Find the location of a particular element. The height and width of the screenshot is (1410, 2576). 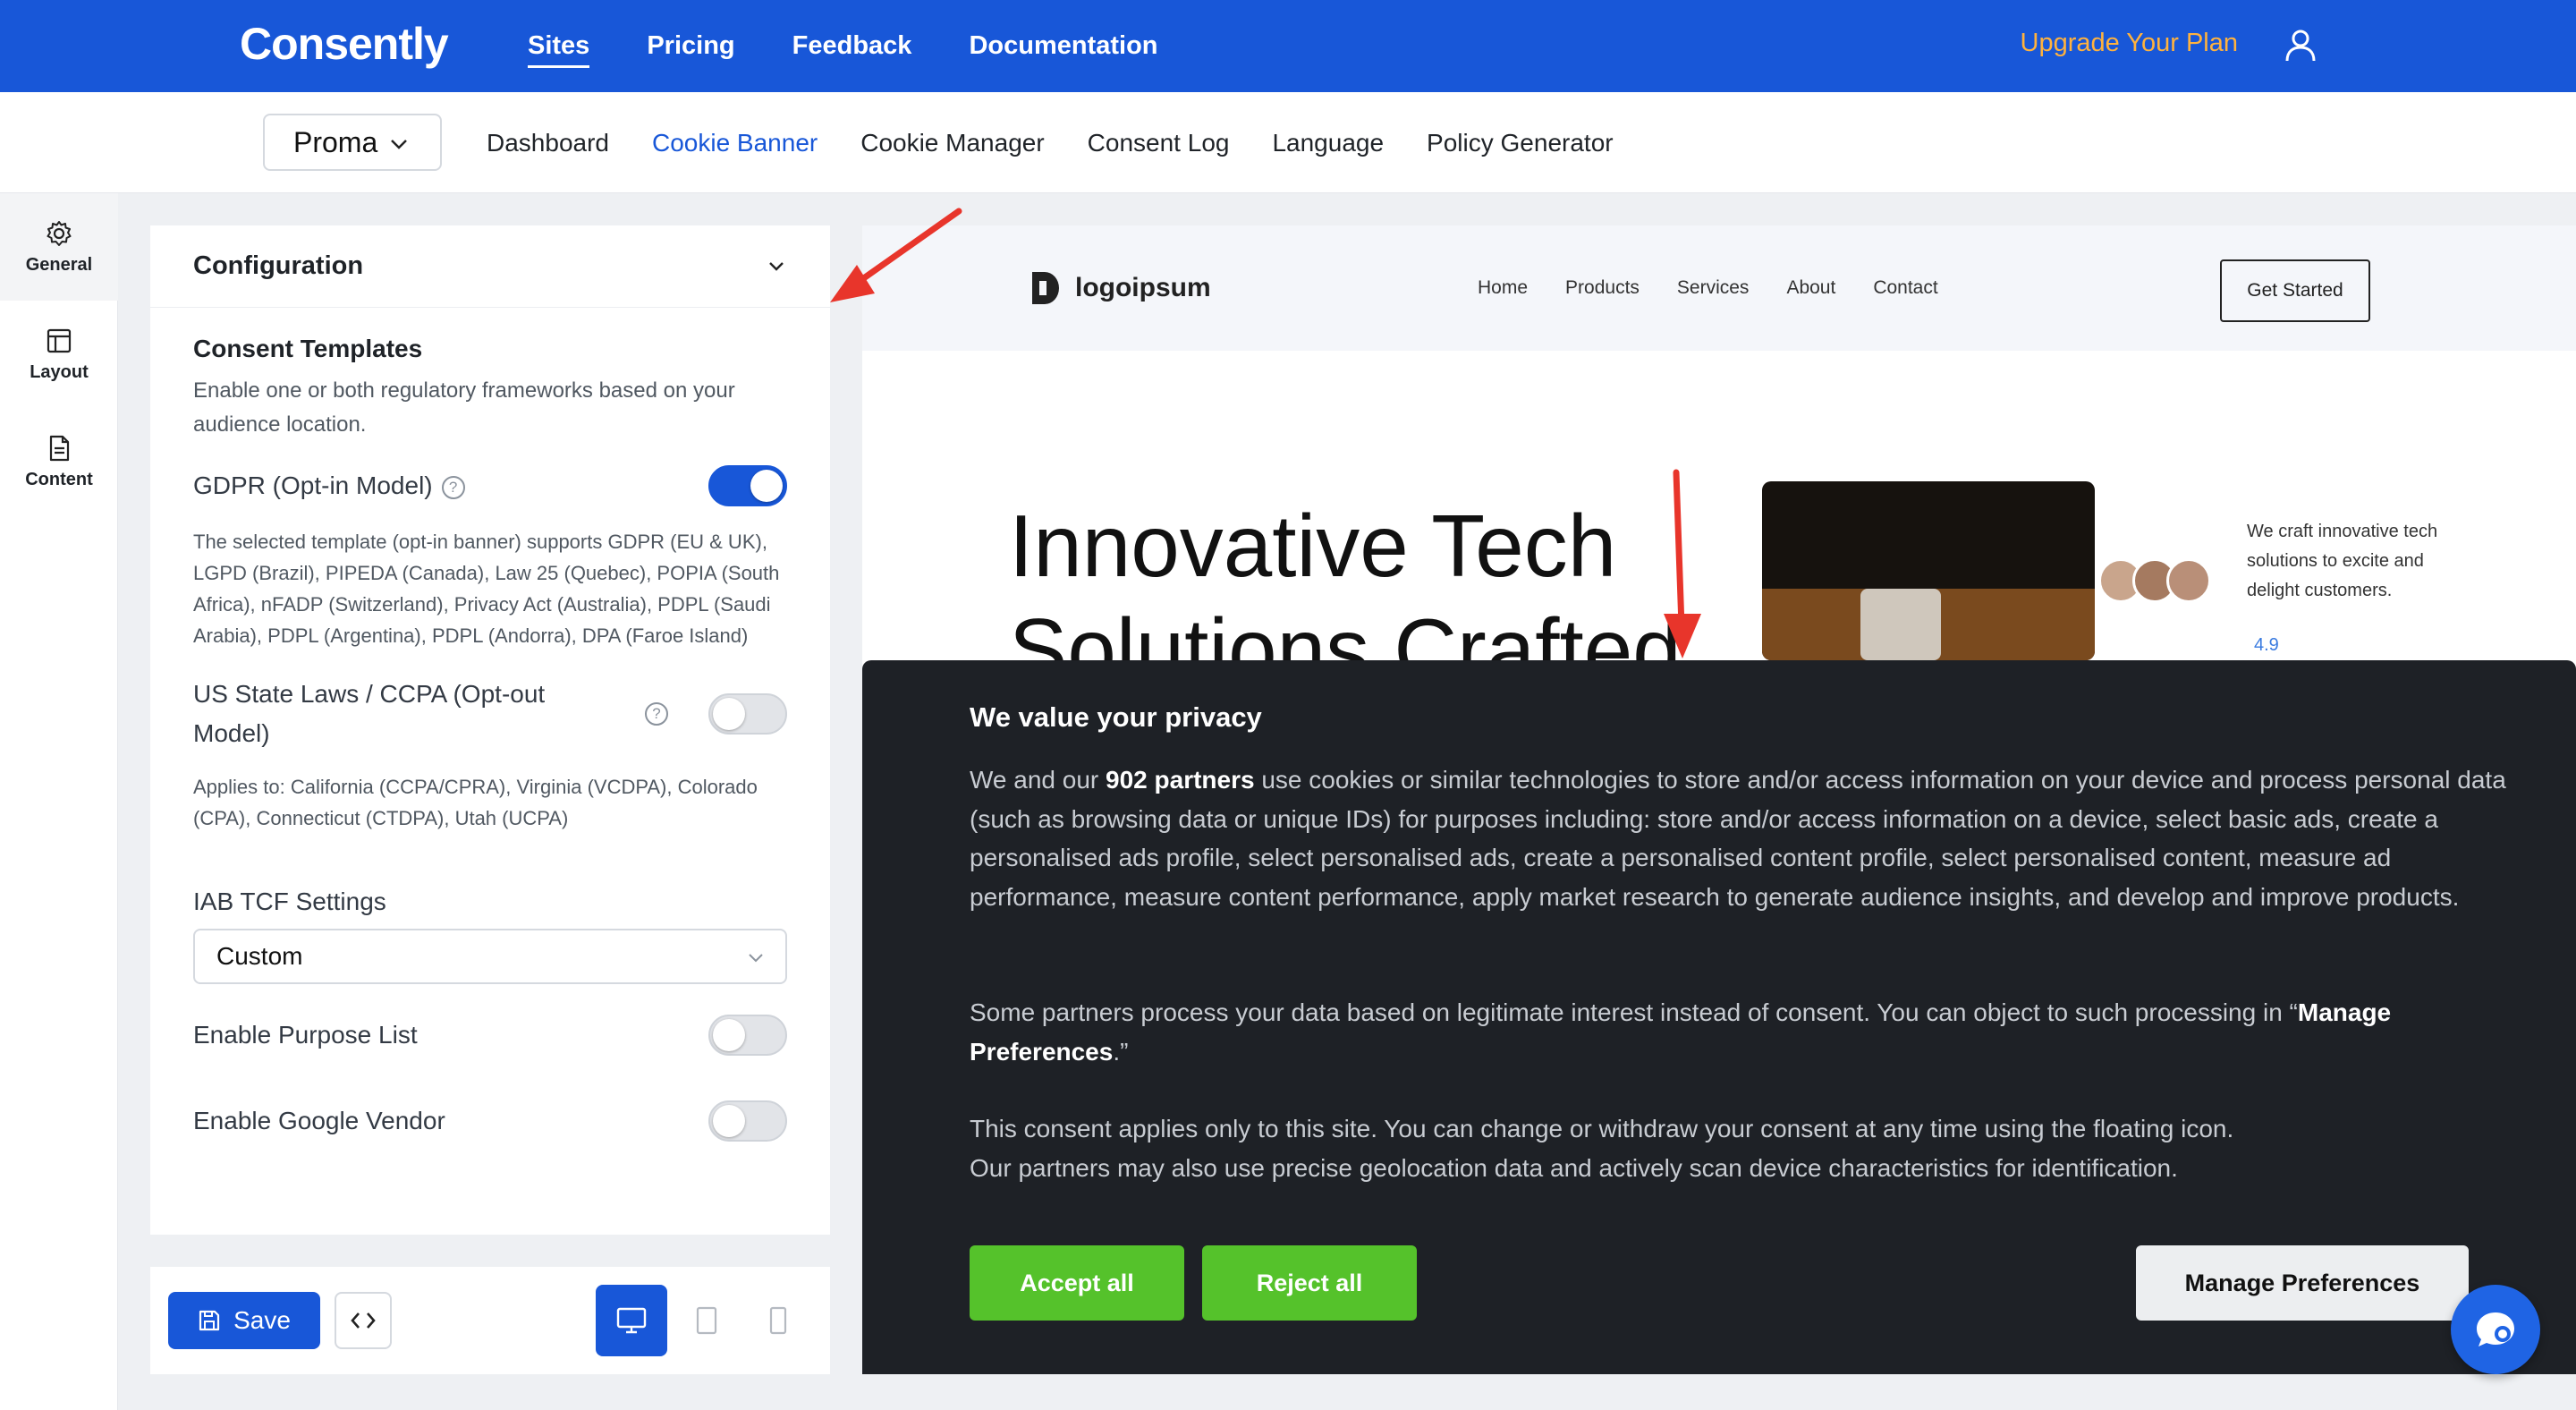

banner-title: We value your privacy is located at coordinates (1116, 717).